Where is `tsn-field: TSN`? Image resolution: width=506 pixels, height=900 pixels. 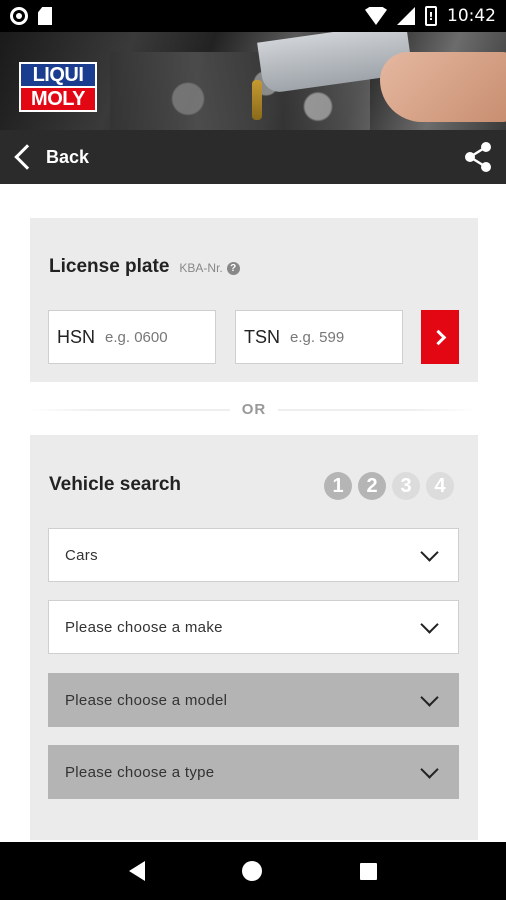
tsn-field: TSN is located at coordinates (319, 337).